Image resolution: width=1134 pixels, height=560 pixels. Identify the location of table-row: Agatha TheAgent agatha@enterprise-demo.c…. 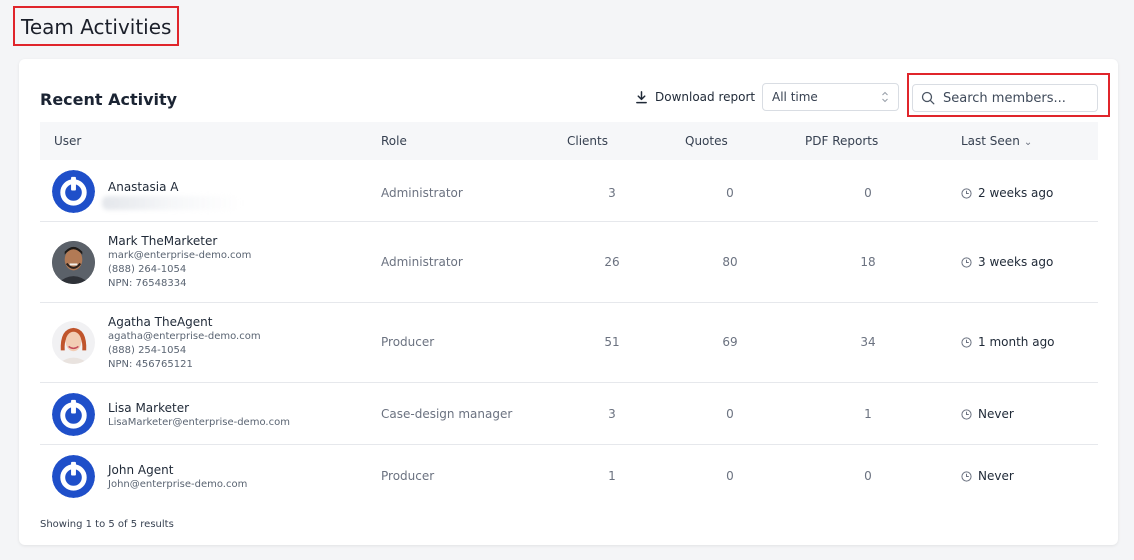
(569, 343).